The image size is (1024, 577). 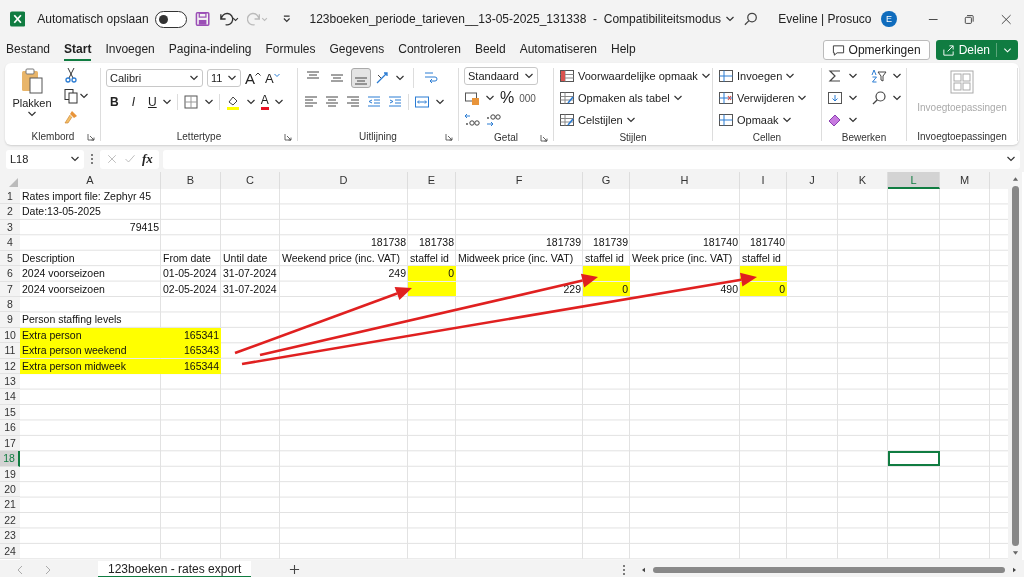 What do you see at coordinates (191, 180) in the screenshot?
I see `column-header: B` at bounding box center [191, 180].